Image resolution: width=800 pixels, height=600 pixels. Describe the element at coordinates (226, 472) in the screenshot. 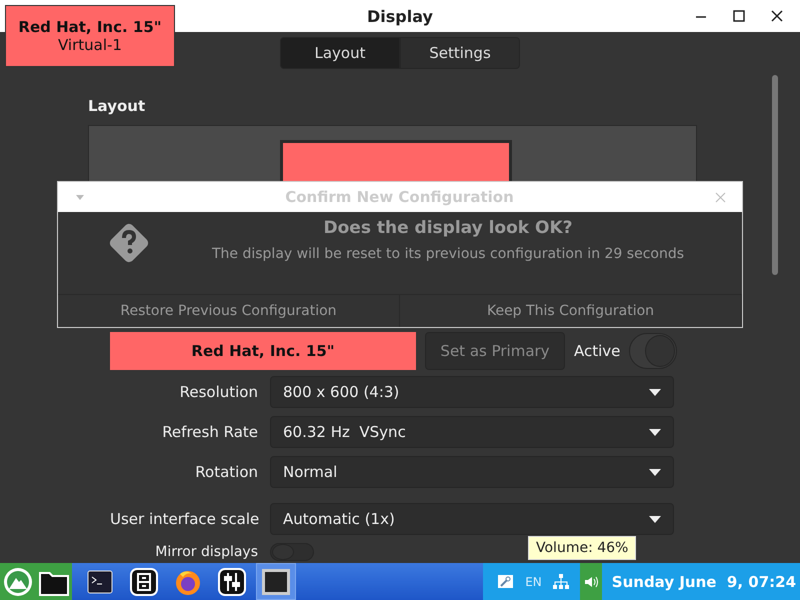

I see `setting-label: Rotation` at that location.